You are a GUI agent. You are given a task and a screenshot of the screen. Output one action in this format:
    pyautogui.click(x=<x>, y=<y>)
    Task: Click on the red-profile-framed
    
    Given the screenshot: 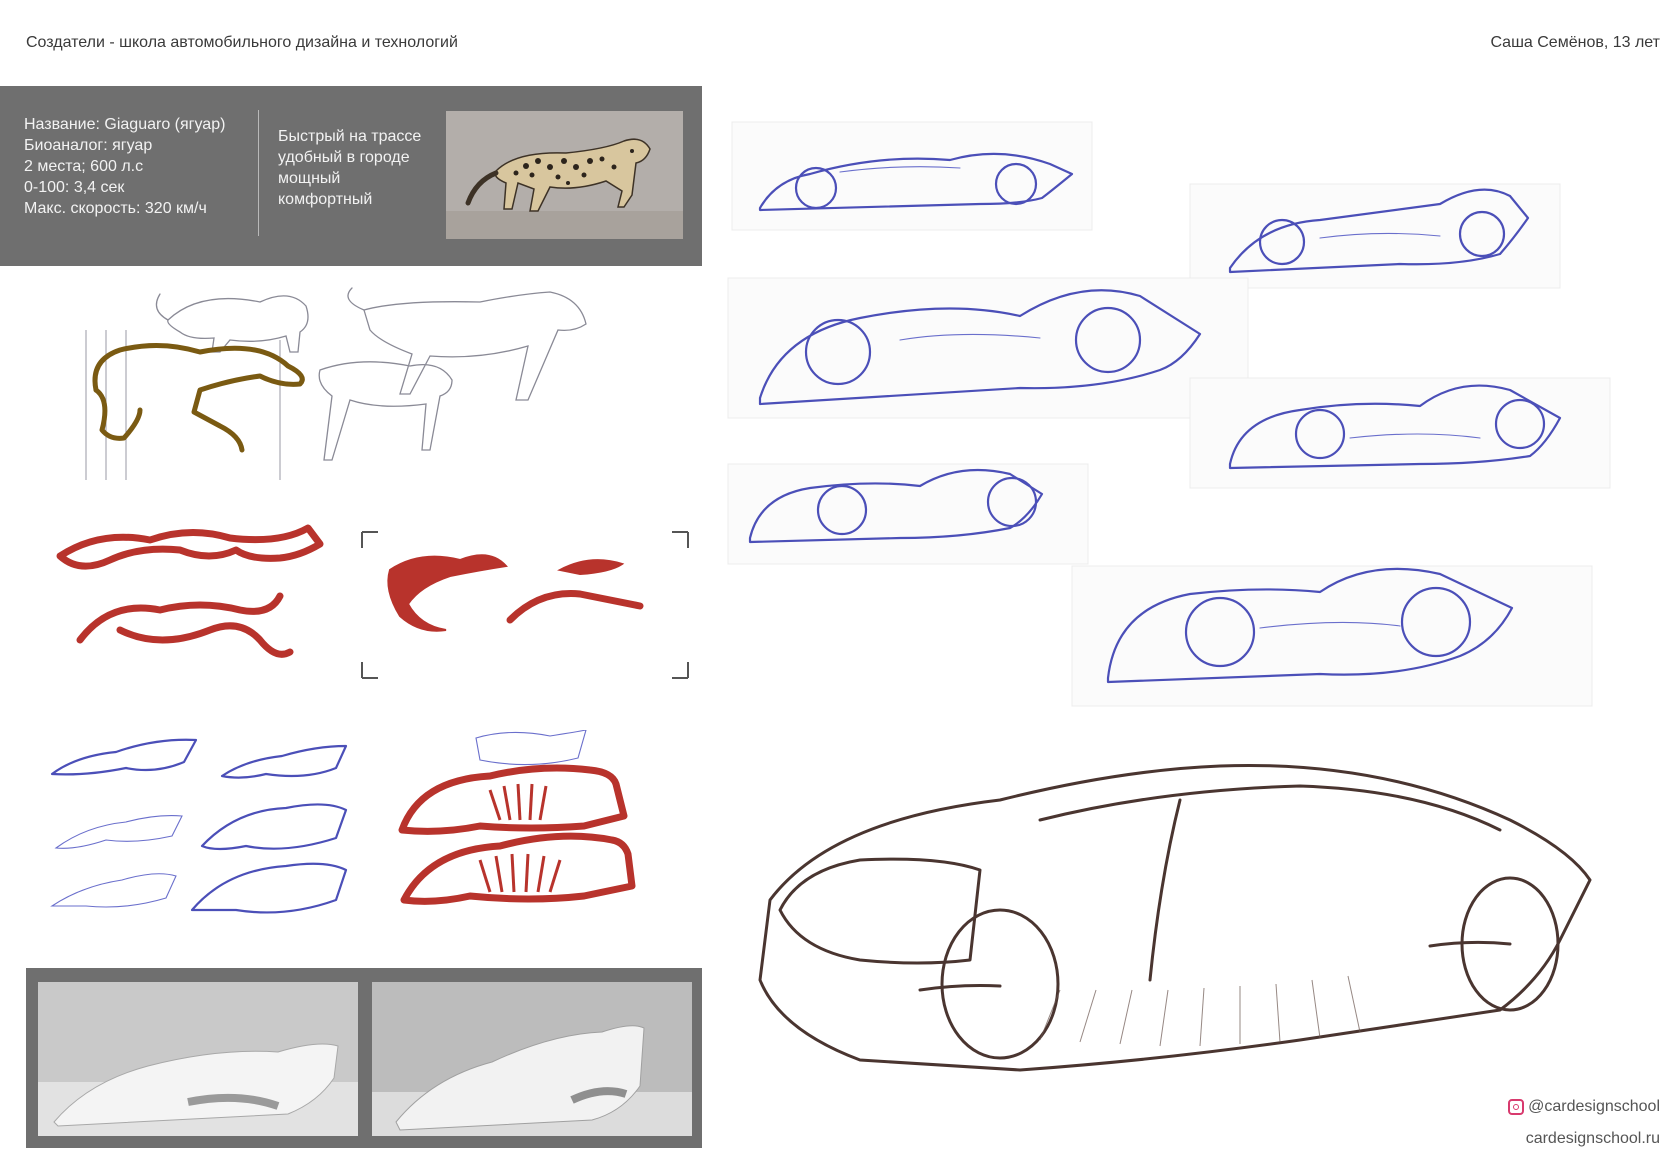 What is the action you would take?
    pyautogui.click(x=525, y=605)
    